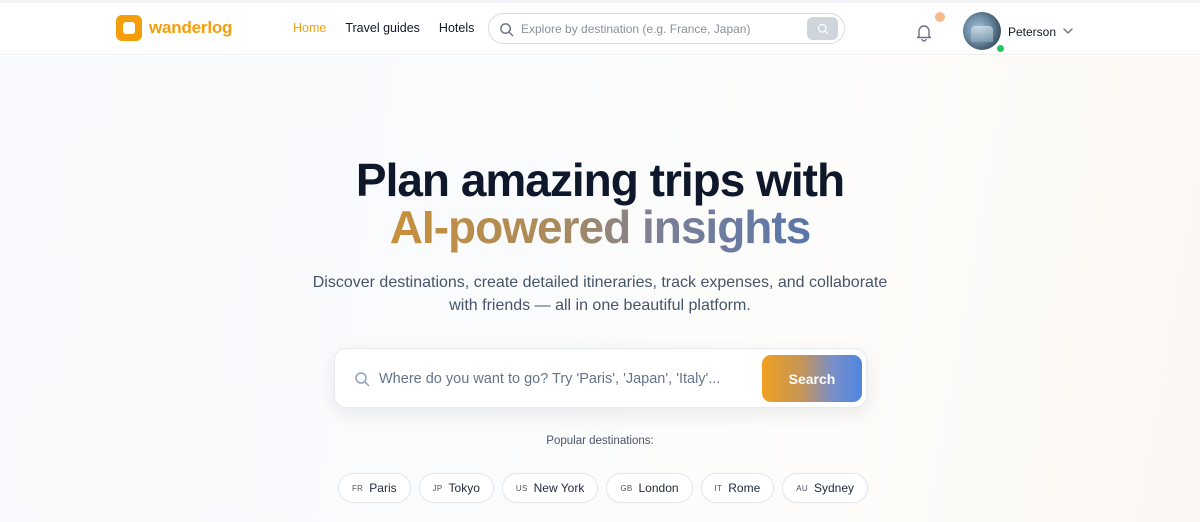 This screenshot has height=522, width=1200. I want to click on nav-hotels: Hotels, so click(456, 28).